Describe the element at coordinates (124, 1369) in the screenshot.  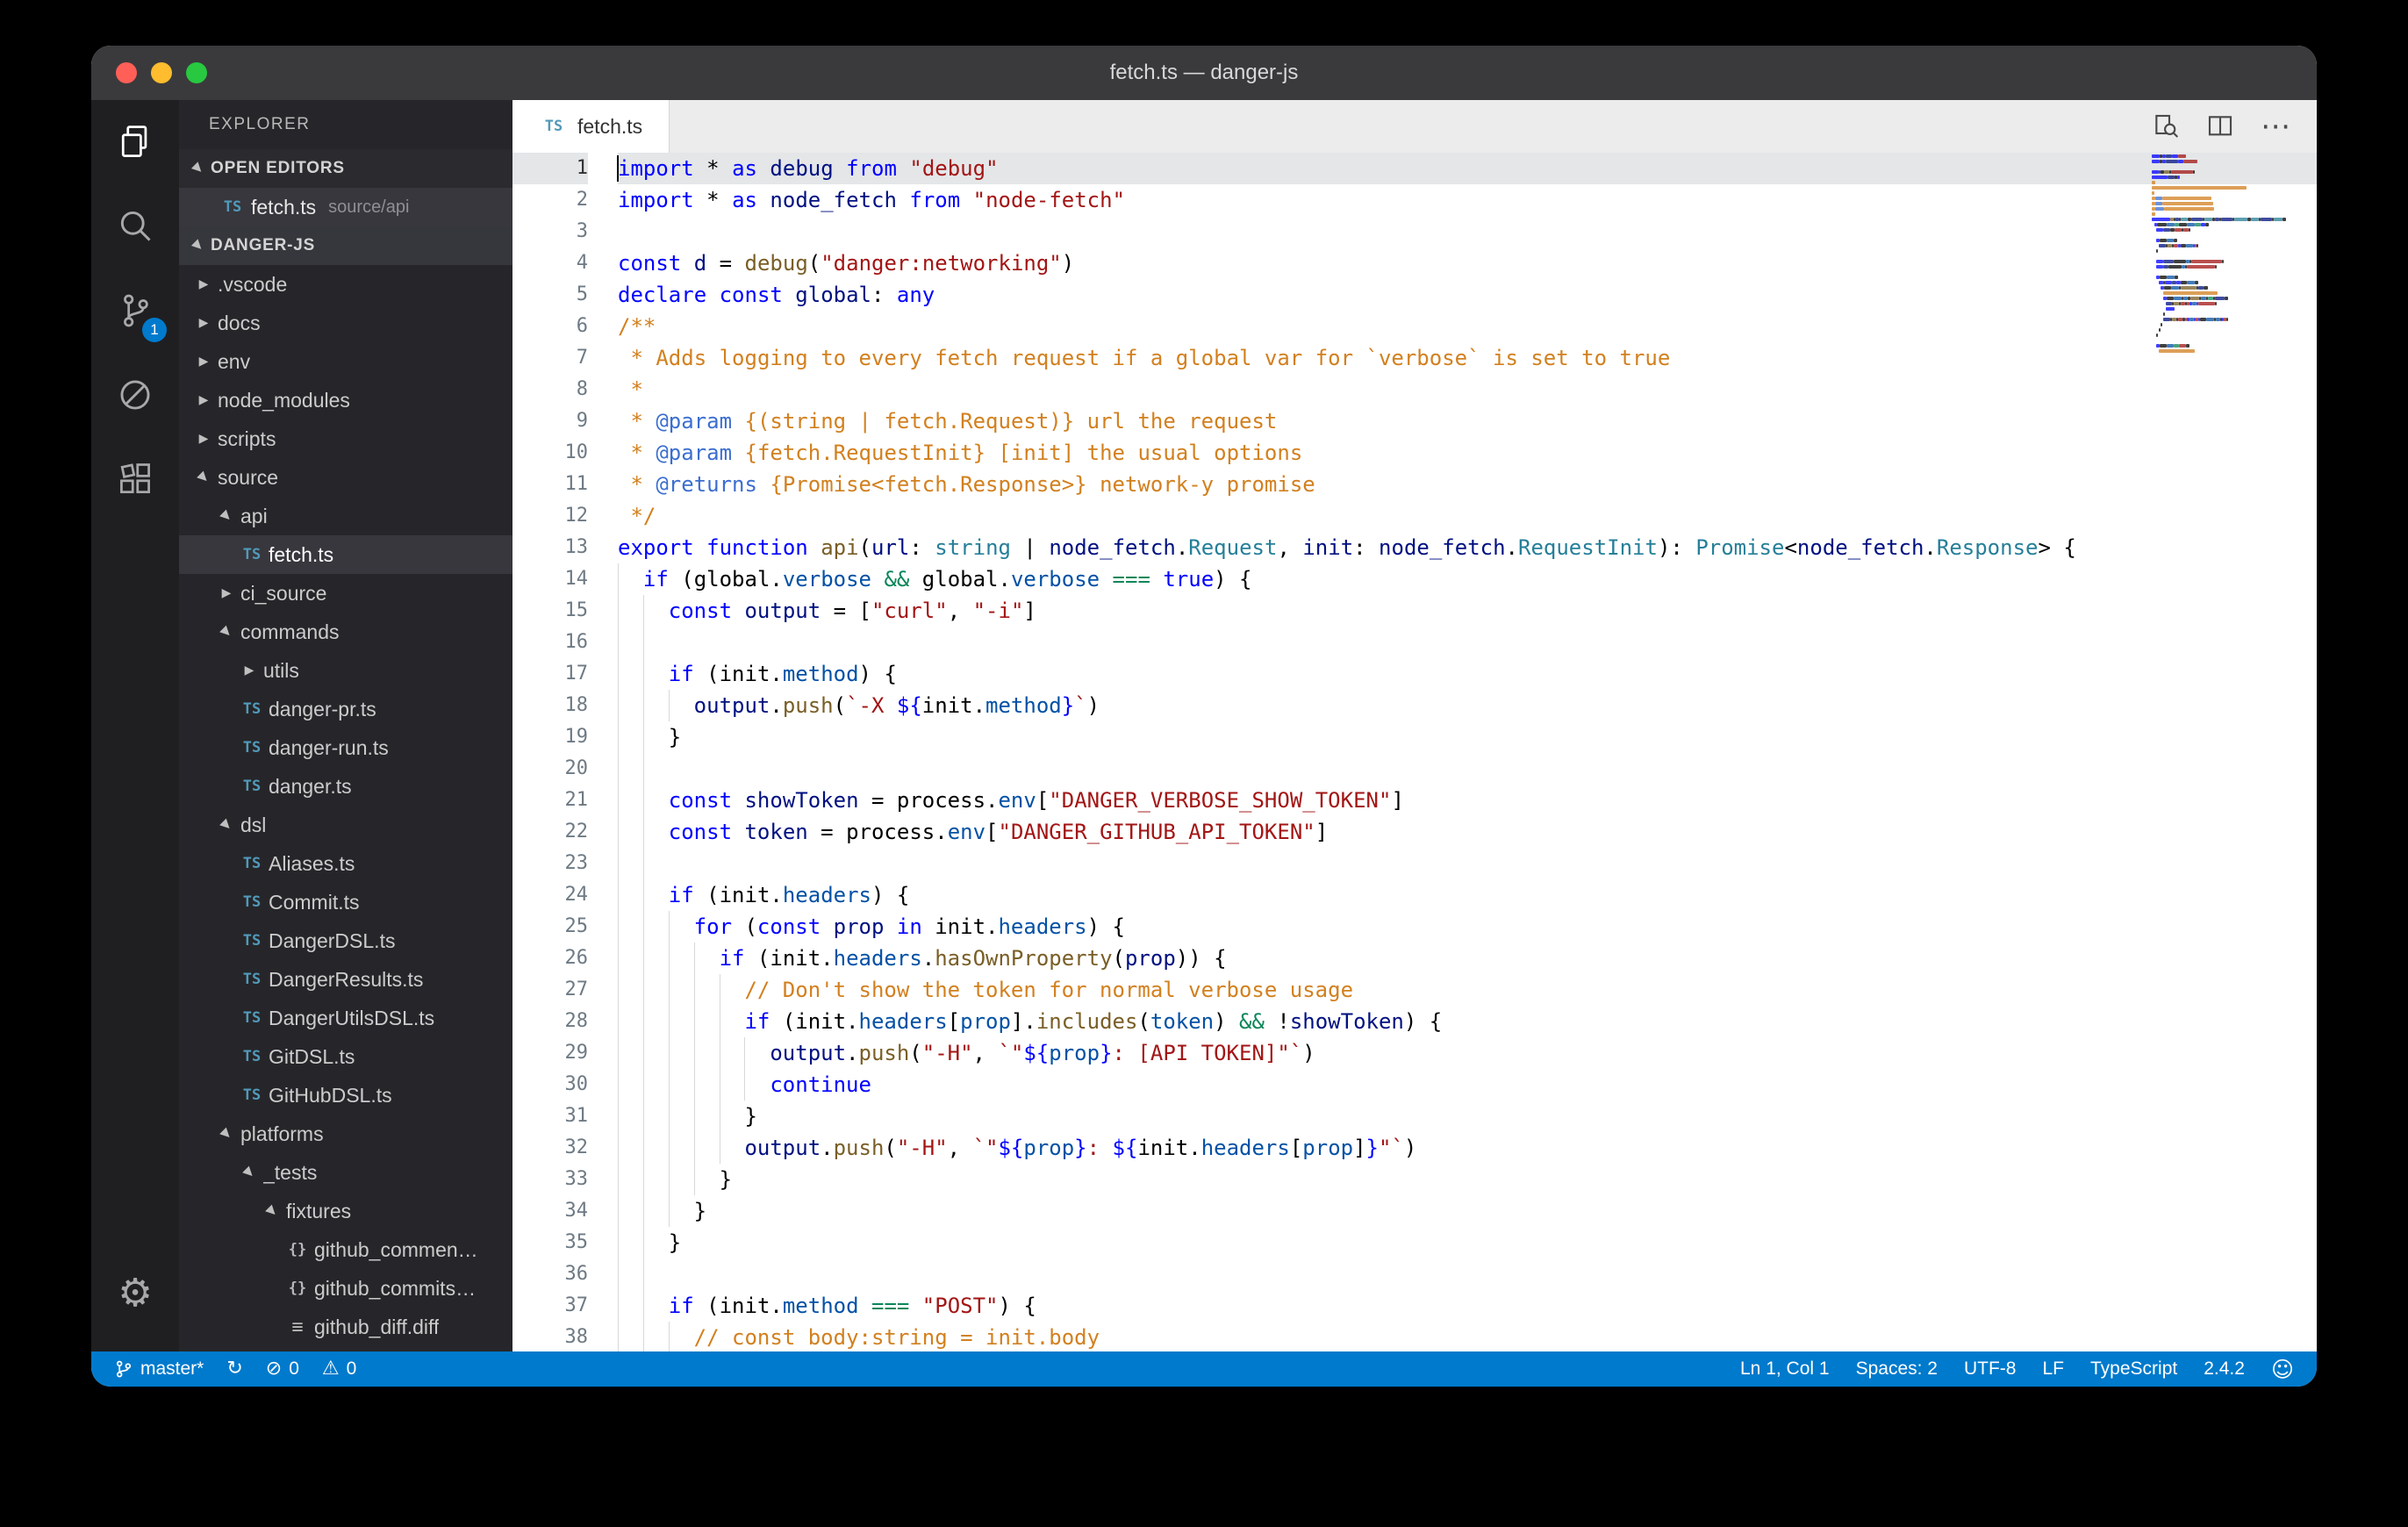
I see `git-branch-icon` at that location.